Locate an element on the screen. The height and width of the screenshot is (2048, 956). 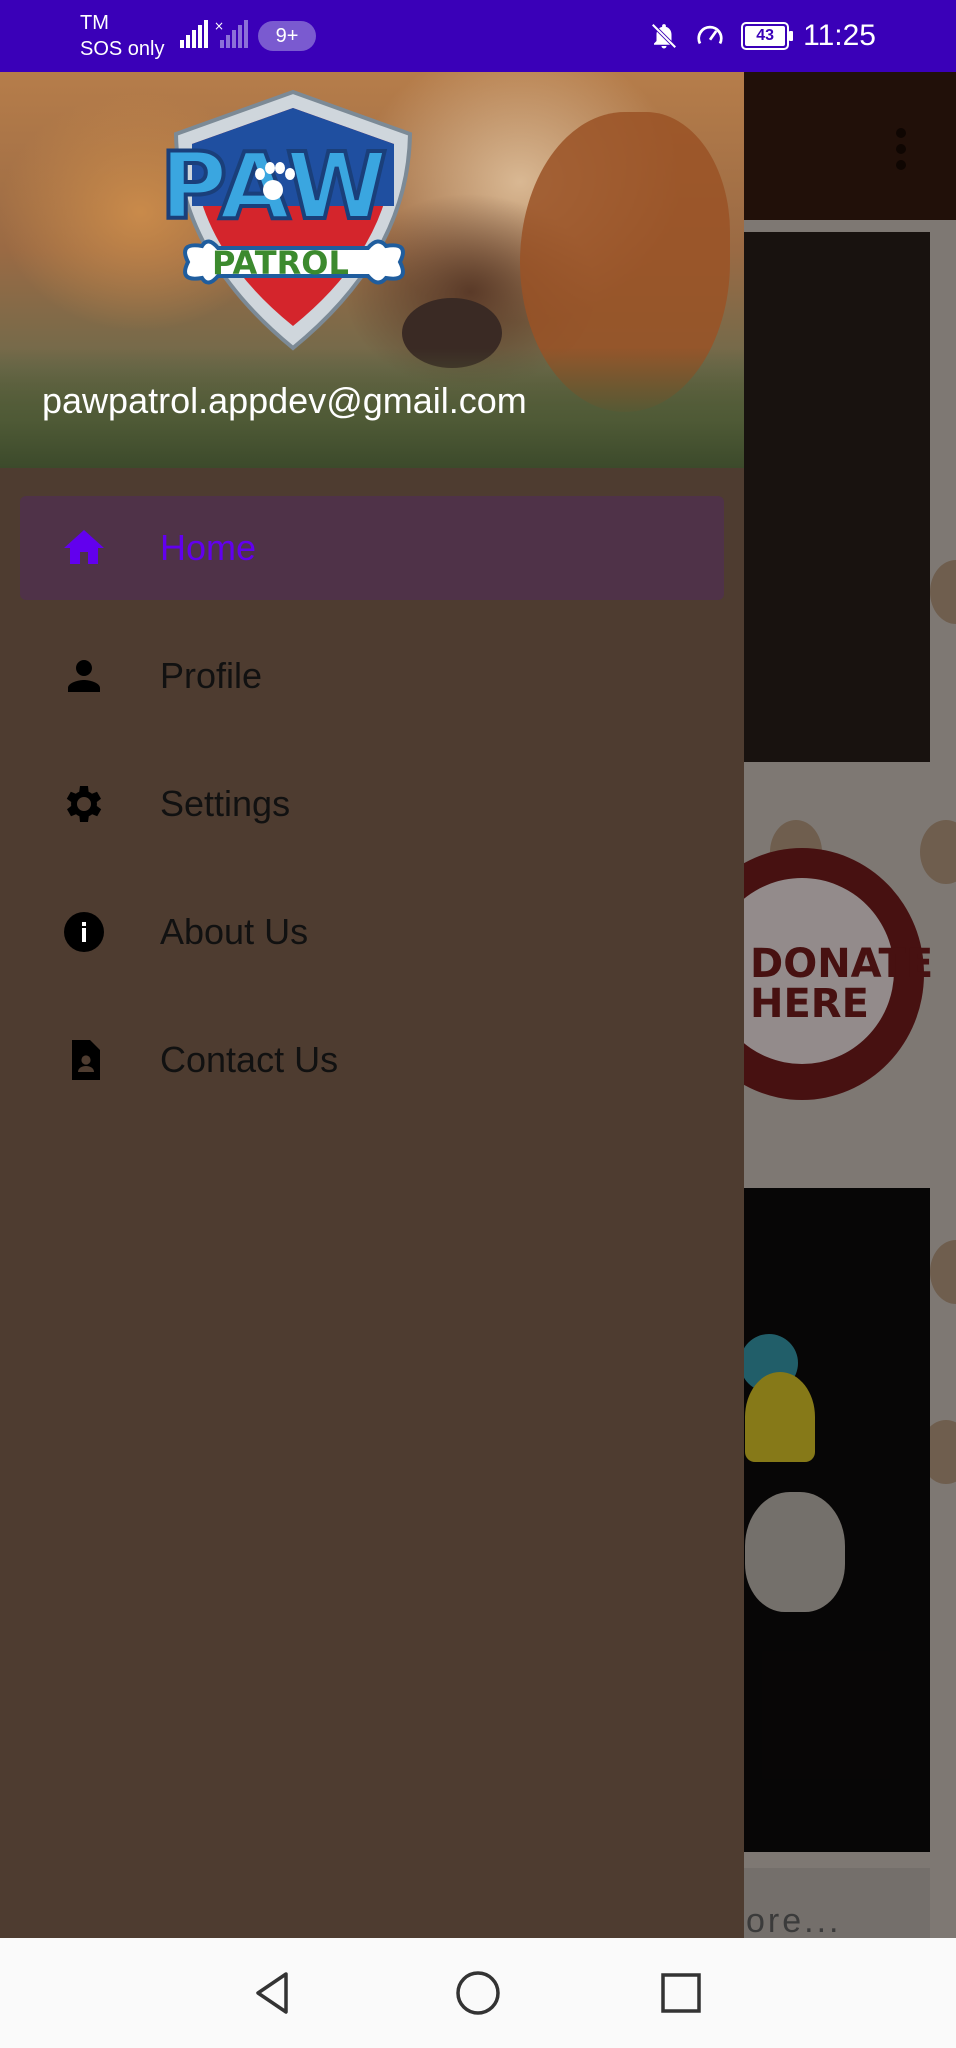
notification-badge: 9+ is located at coordinates (287, 36).